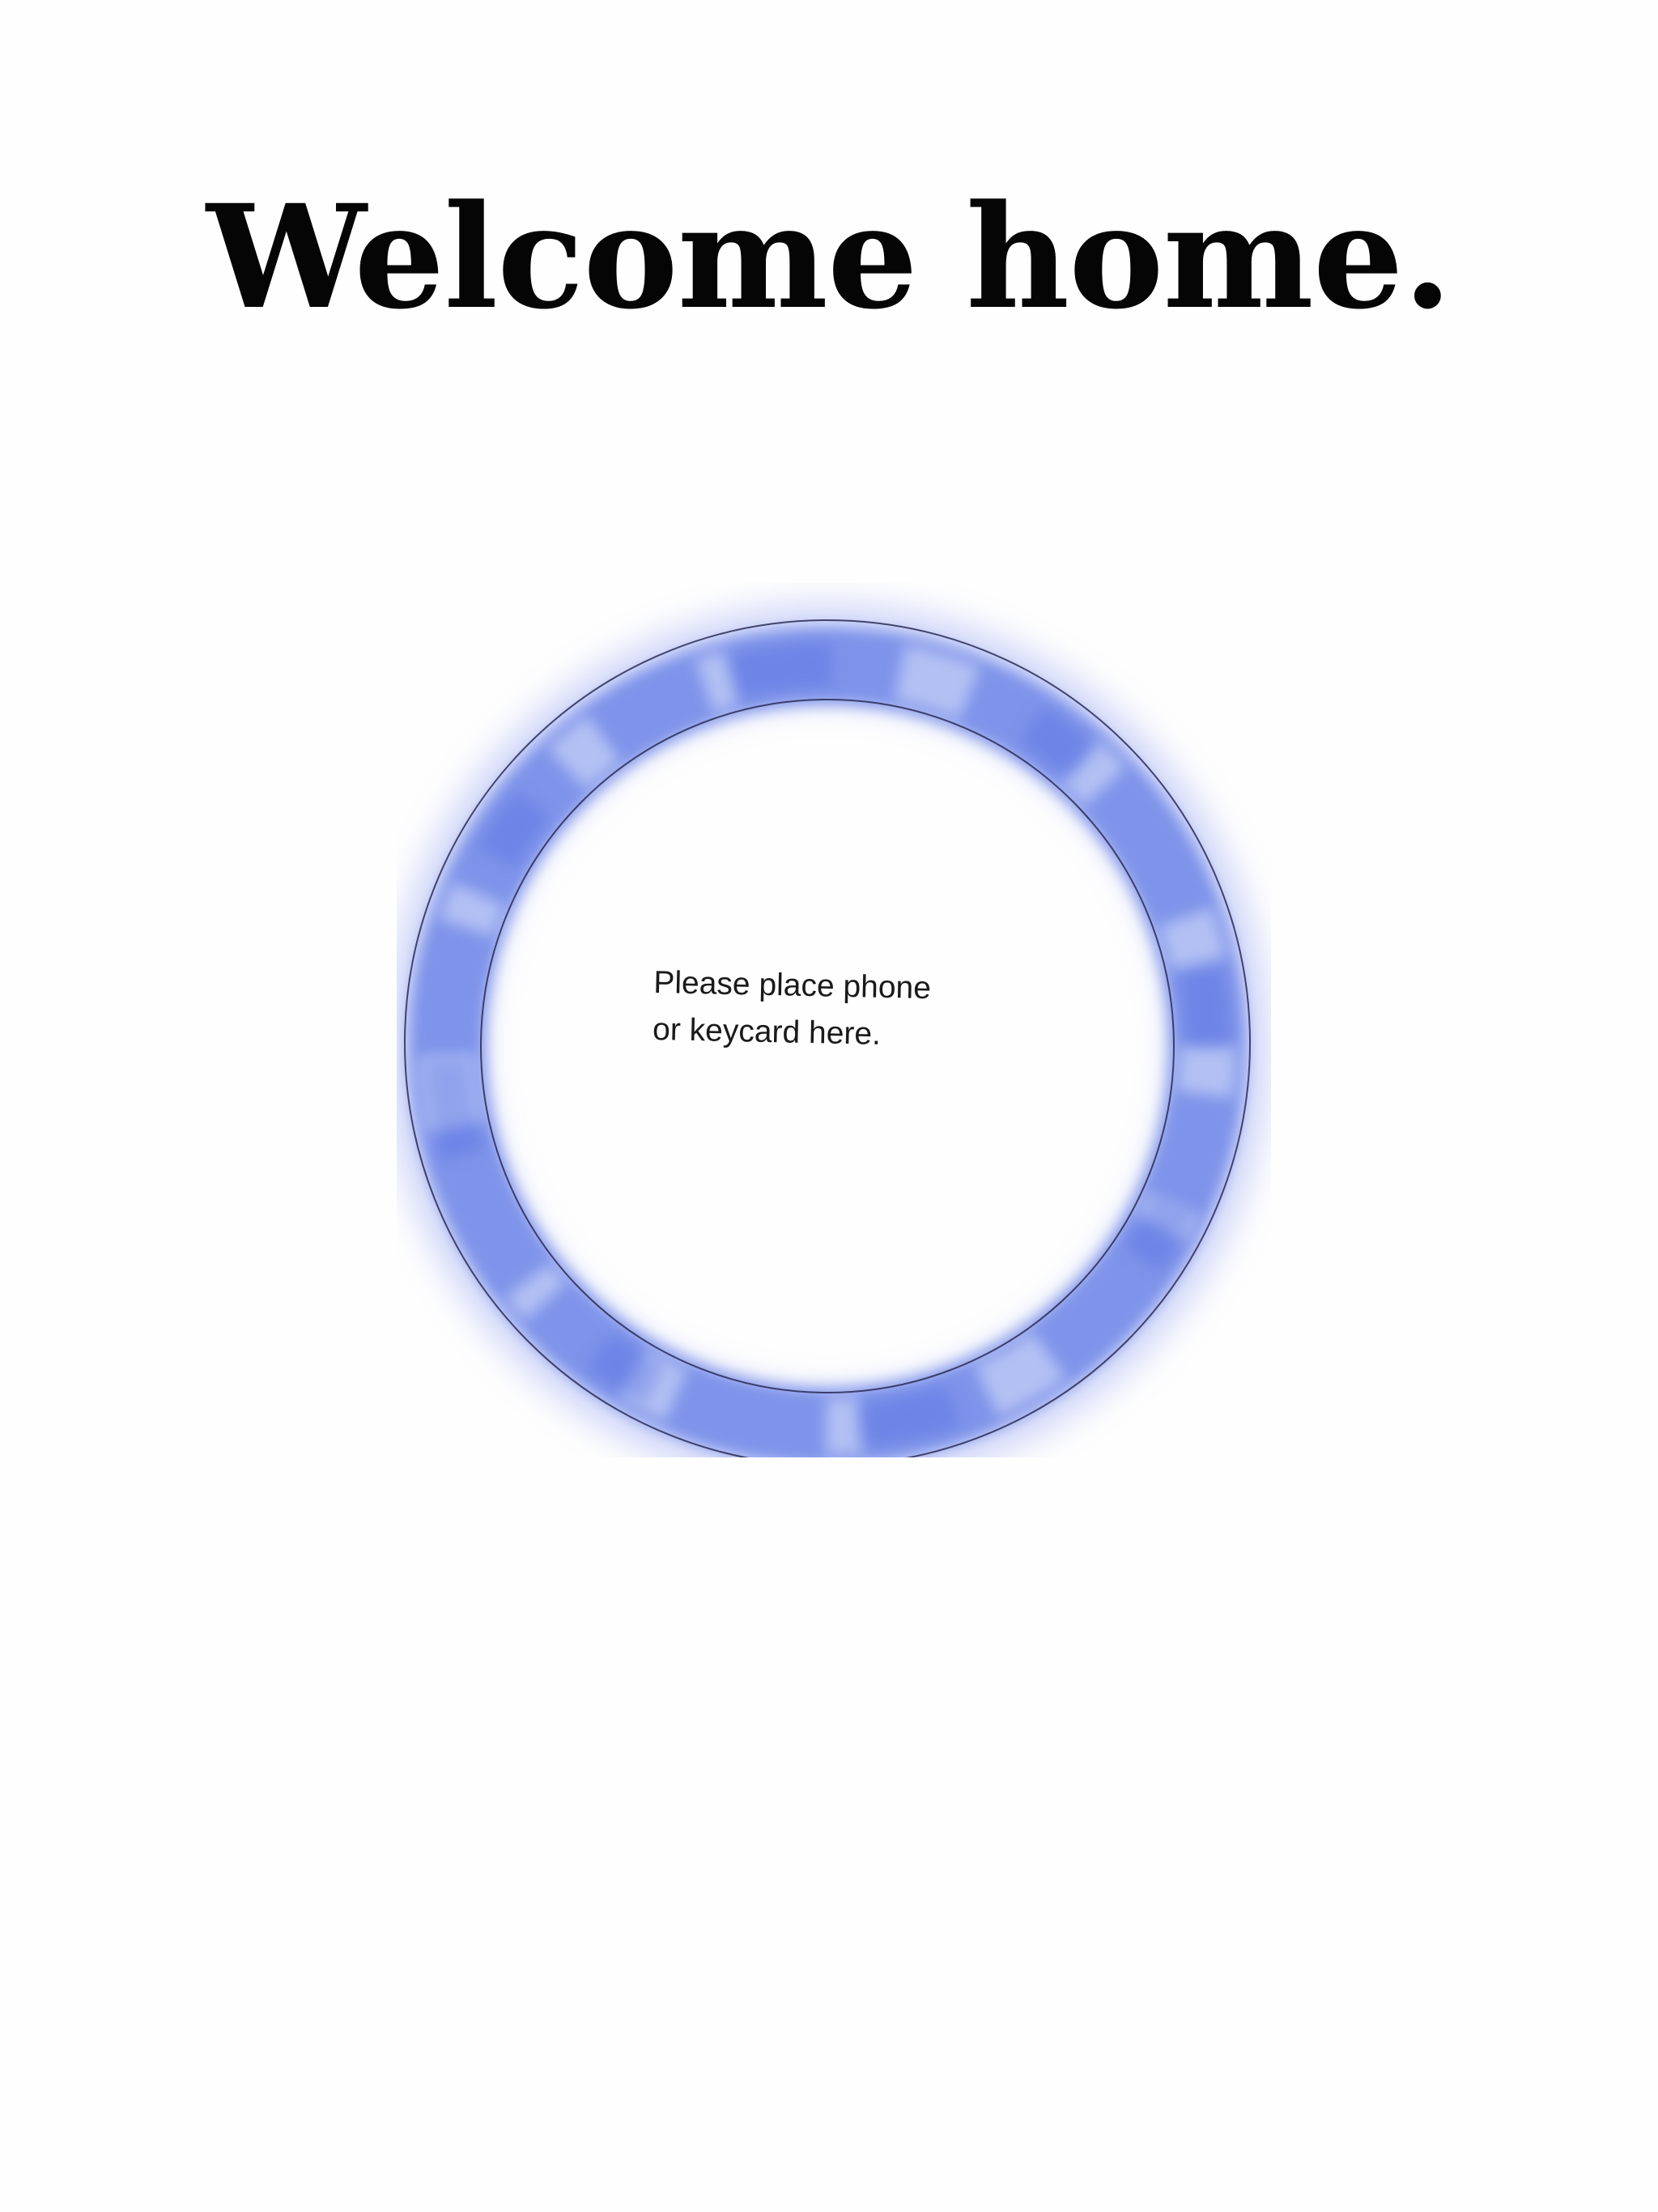 Image resolution: width=1658 pixels, height=2212 pixels. Describe the element at coordinates (792, 985) in the screenshot. I see `prompt-line-1: Please place phone` at that location.